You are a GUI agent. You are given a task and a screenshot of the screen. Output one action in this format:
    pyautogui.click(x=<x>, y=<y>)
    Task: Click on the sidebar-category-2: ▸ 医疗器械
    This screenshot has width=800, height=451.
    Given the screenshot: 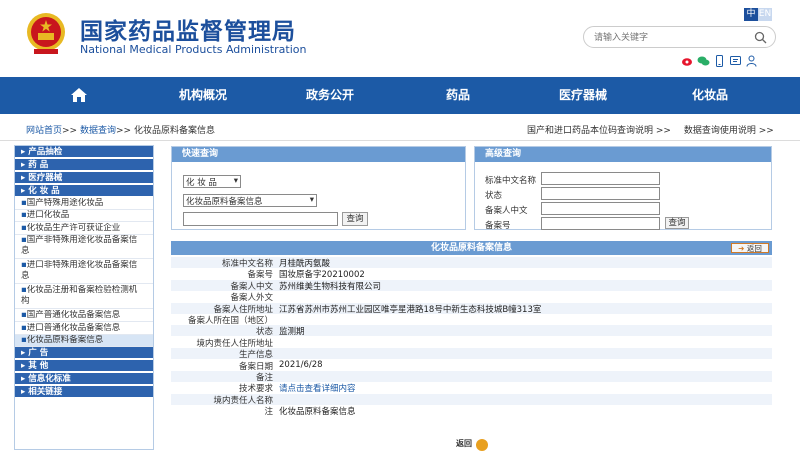 What is the action you would take?
    pyautogui.click(x=84, y=178)
    